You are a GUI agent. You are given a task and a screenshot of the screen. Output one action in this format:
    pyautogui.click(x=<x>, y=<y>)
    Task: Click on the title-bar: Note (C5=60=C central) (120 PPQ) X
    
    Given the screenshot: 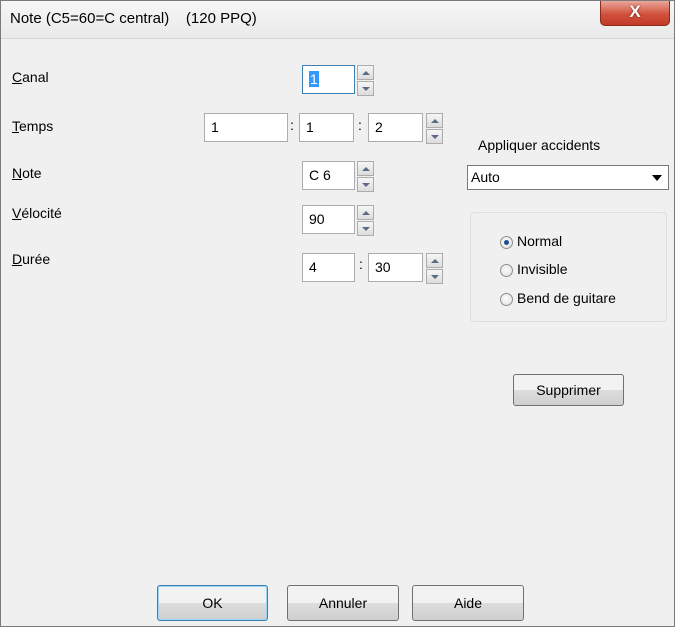 What is the action you would take?
    pyautogui.click(x=337, y=20)
    